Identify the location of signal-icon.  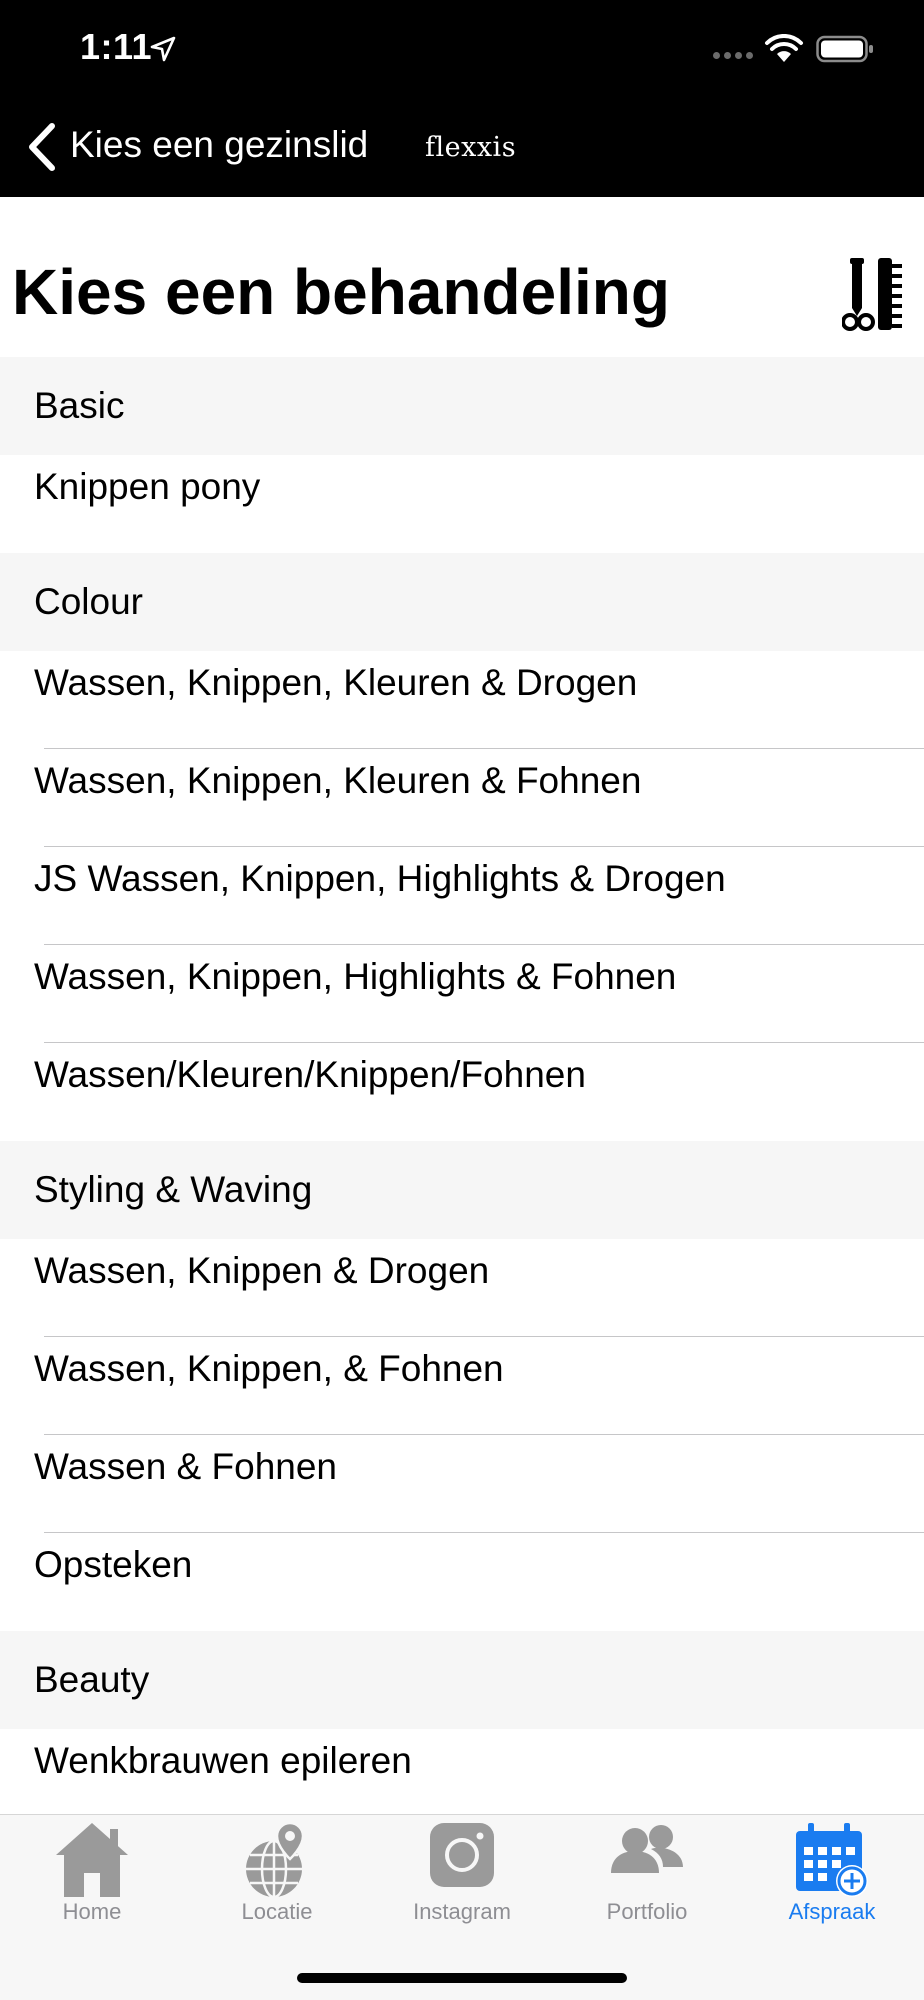
(733, 55).